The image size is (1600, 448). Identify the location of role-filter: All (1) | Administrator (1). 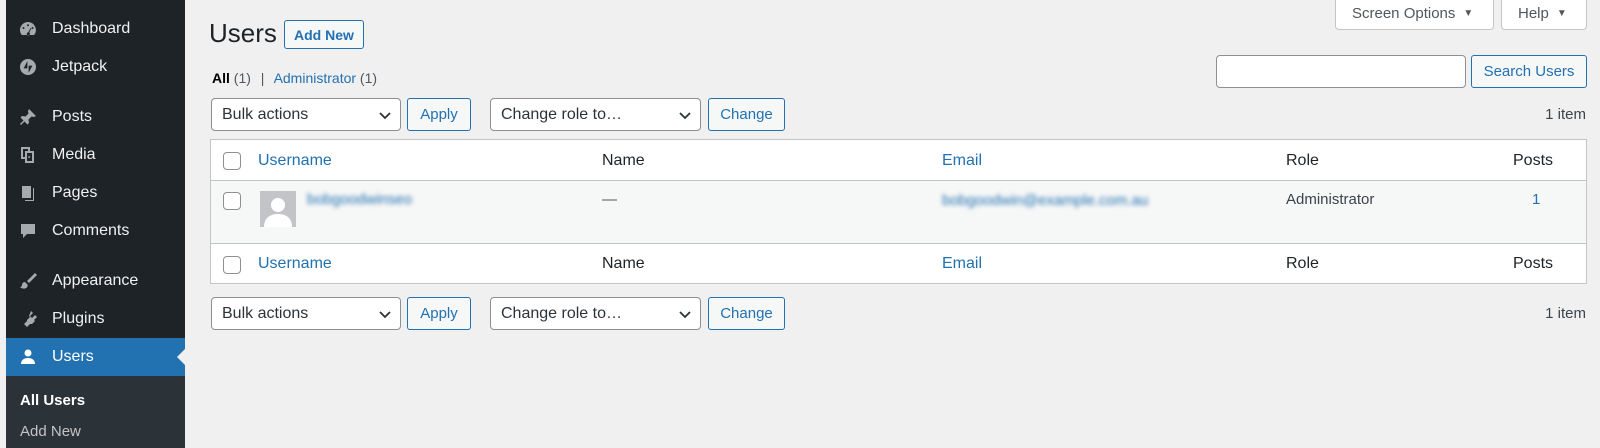
(294, 78).